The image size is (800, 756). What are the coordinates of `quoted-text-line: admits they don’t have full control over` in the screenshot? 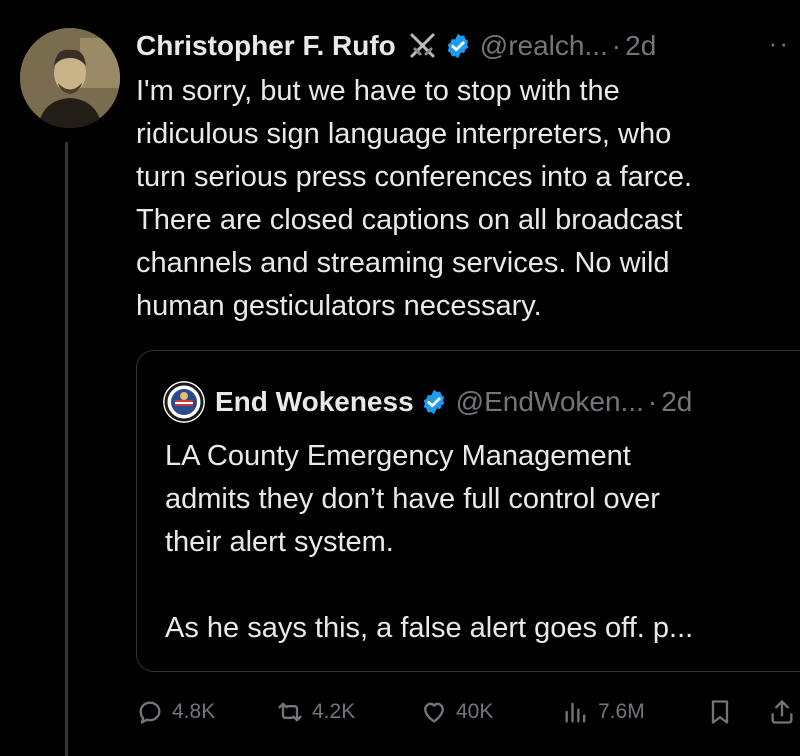 It's located at (412, 499).